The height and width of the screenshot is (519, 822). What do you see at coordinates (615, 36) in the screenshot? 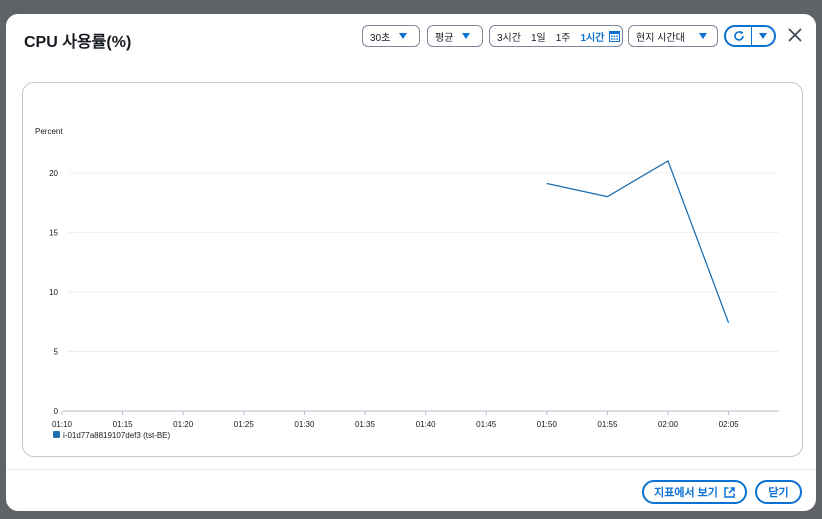
I see `calendar-icon` at bounding box center [615, 36].